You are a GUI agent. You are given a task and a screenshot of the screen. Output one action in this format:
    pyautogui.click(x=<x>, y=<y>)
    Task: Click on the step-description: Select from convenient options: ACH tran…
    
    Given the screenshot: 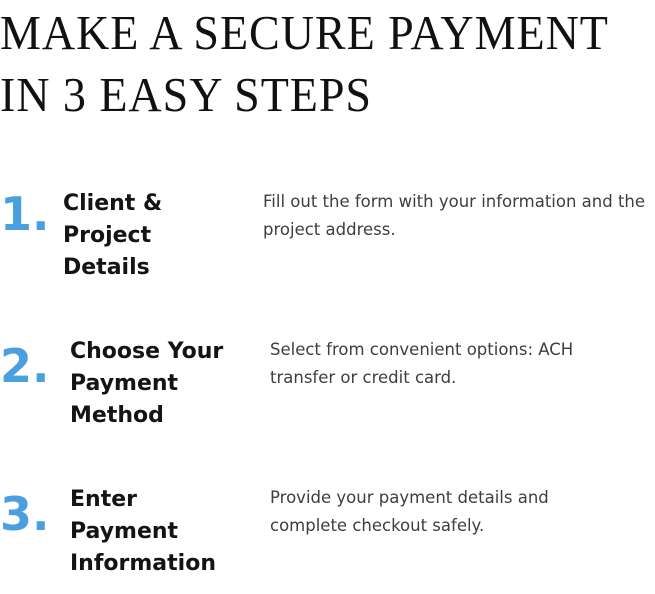 What is the action you would take?
    pyautogui.click(x=422, y=363)
    